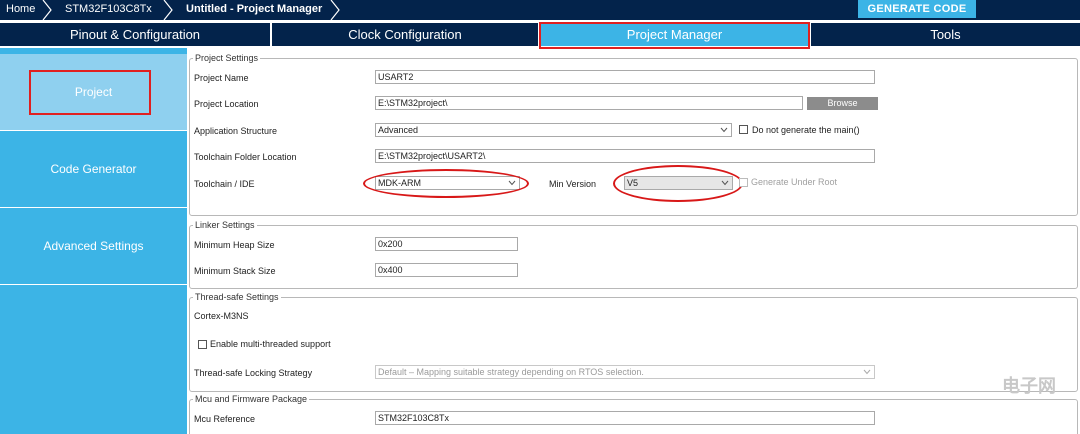 The image size is (1080, 434). I want to click on generate-under-root-checkbox, so click(743, 182).